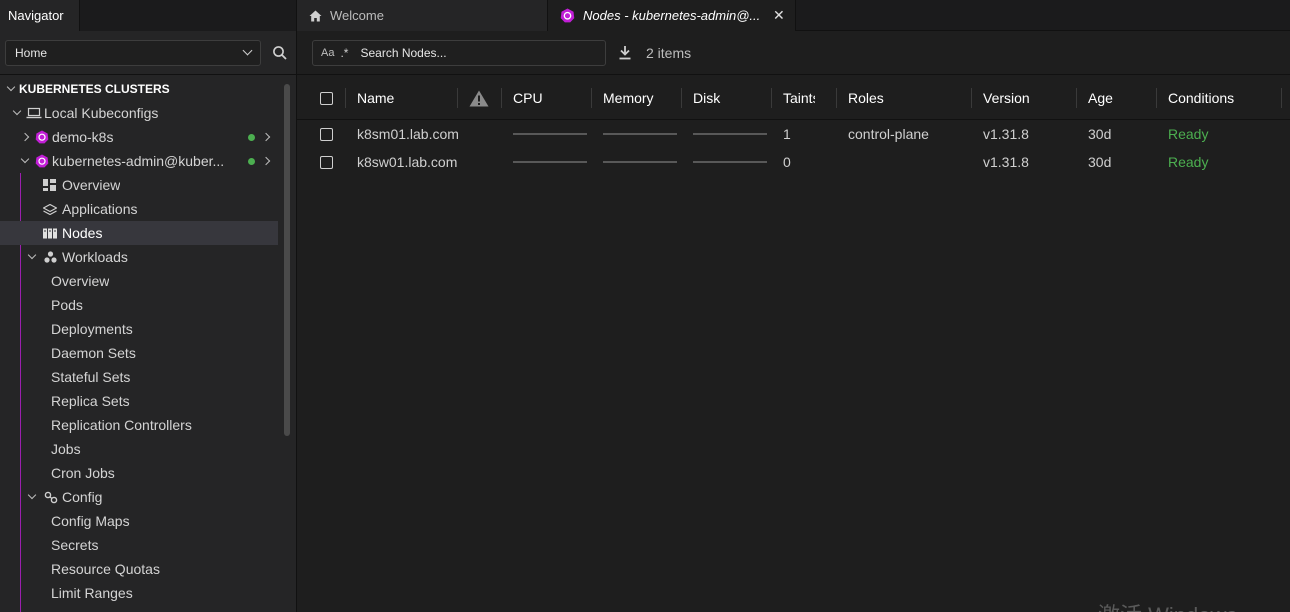  Describe the element at coordinates (793, 53) in the screenshot. I see `table-toolbar: Aa .* Search Nodes... 2 items` at that location.